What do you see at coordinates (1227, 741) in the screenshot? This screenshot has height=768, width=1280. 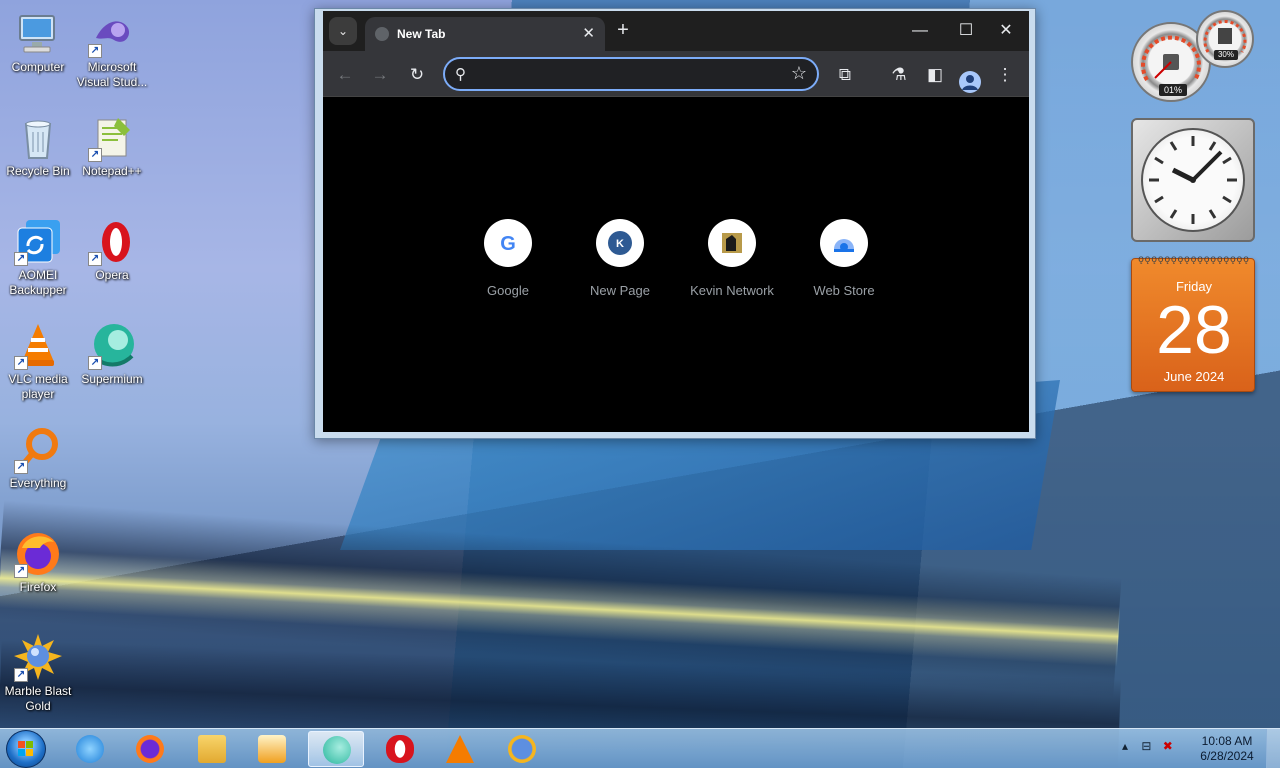 I see `clock-time: 10:08 AM` at bounding box center [1227, 741].